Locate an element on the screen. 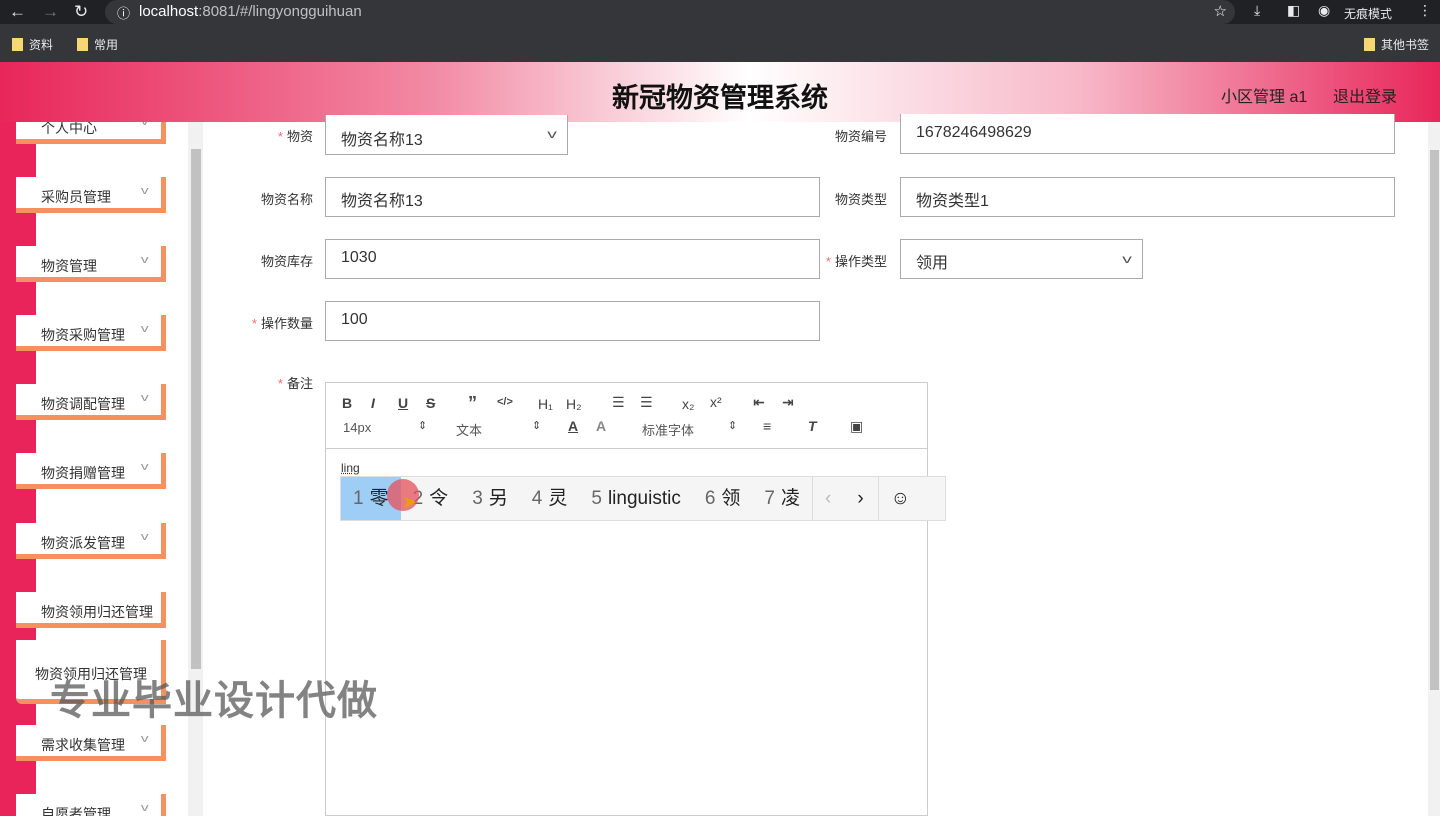  sidebar-item-label: 需求收集管理 is located at coordinates (83, 745).